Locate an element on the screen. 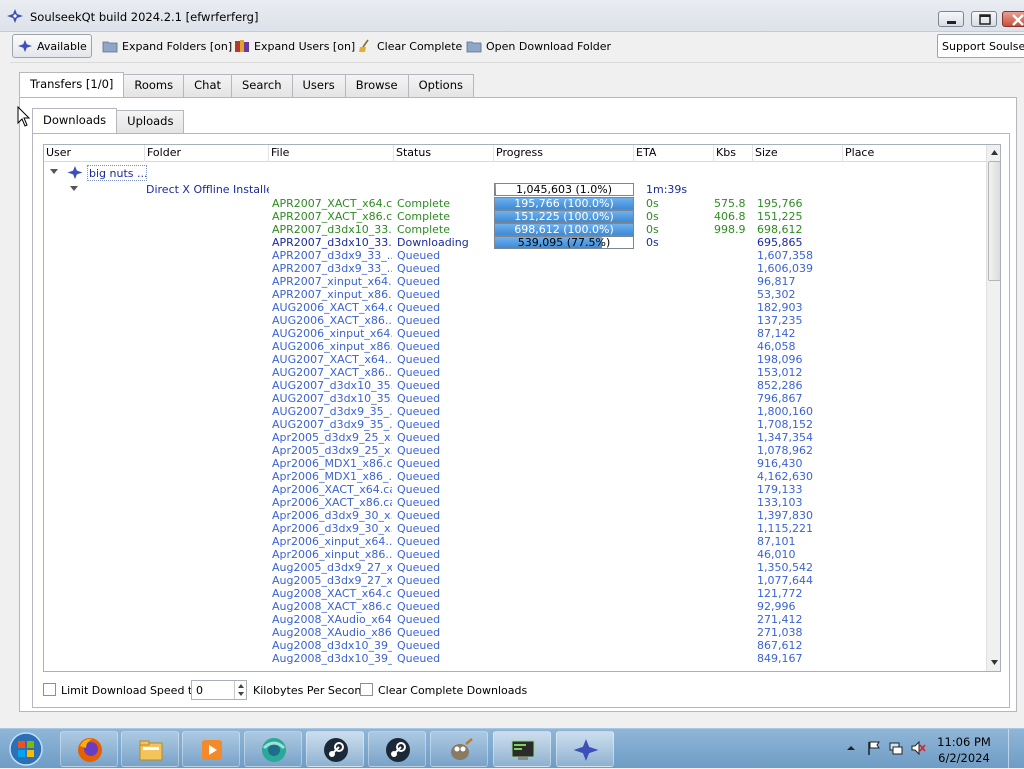  scroll-thumb is located at coordinates (994, 221).